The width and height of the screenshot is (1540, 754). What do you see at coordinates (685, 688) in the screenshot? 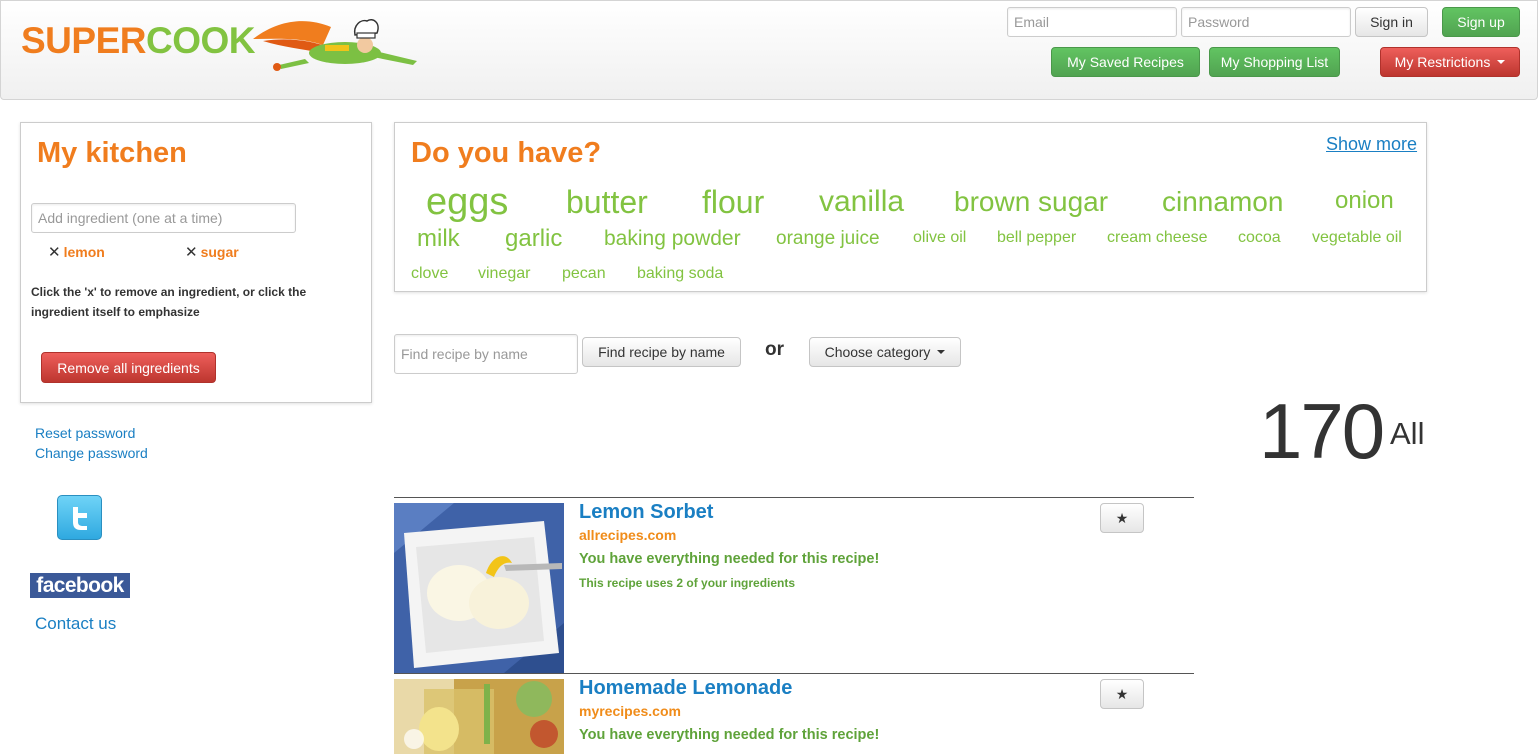
I see `recipe-title-link: Homemade Lemonade` at bounding box center [685, 688].